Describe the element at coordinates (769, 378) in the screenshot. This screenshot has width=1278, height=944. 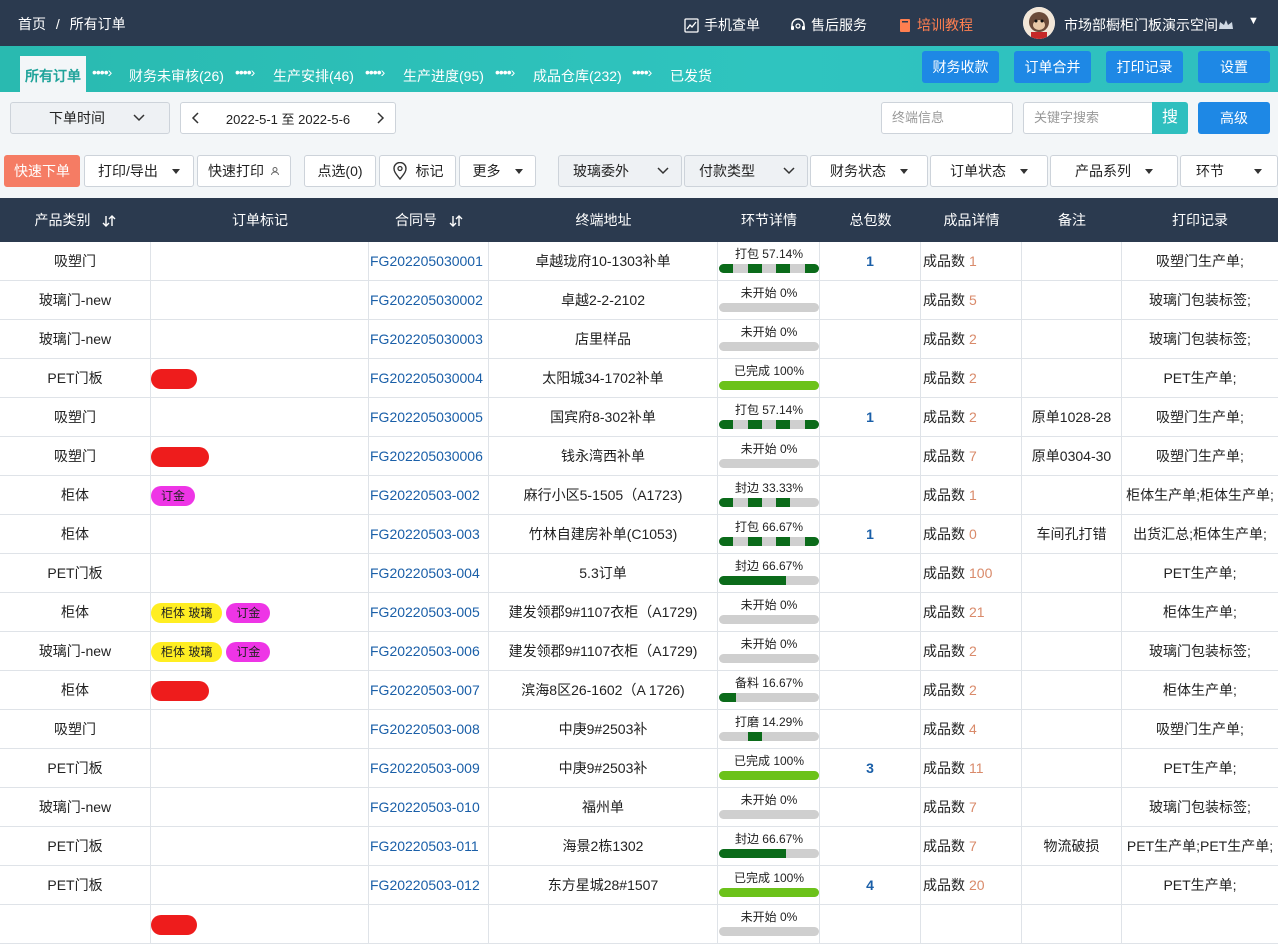
I see `cell-stage-progress: 已完成 100%` at that location.